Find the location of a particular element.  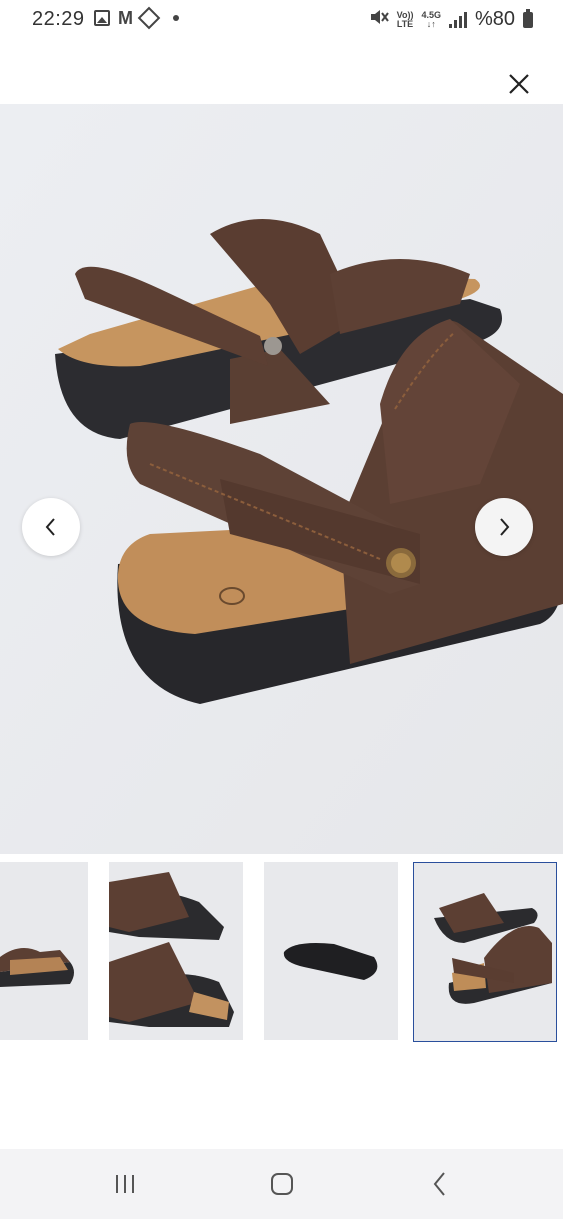

notification-icons: M is located at coordinates (136, 18).